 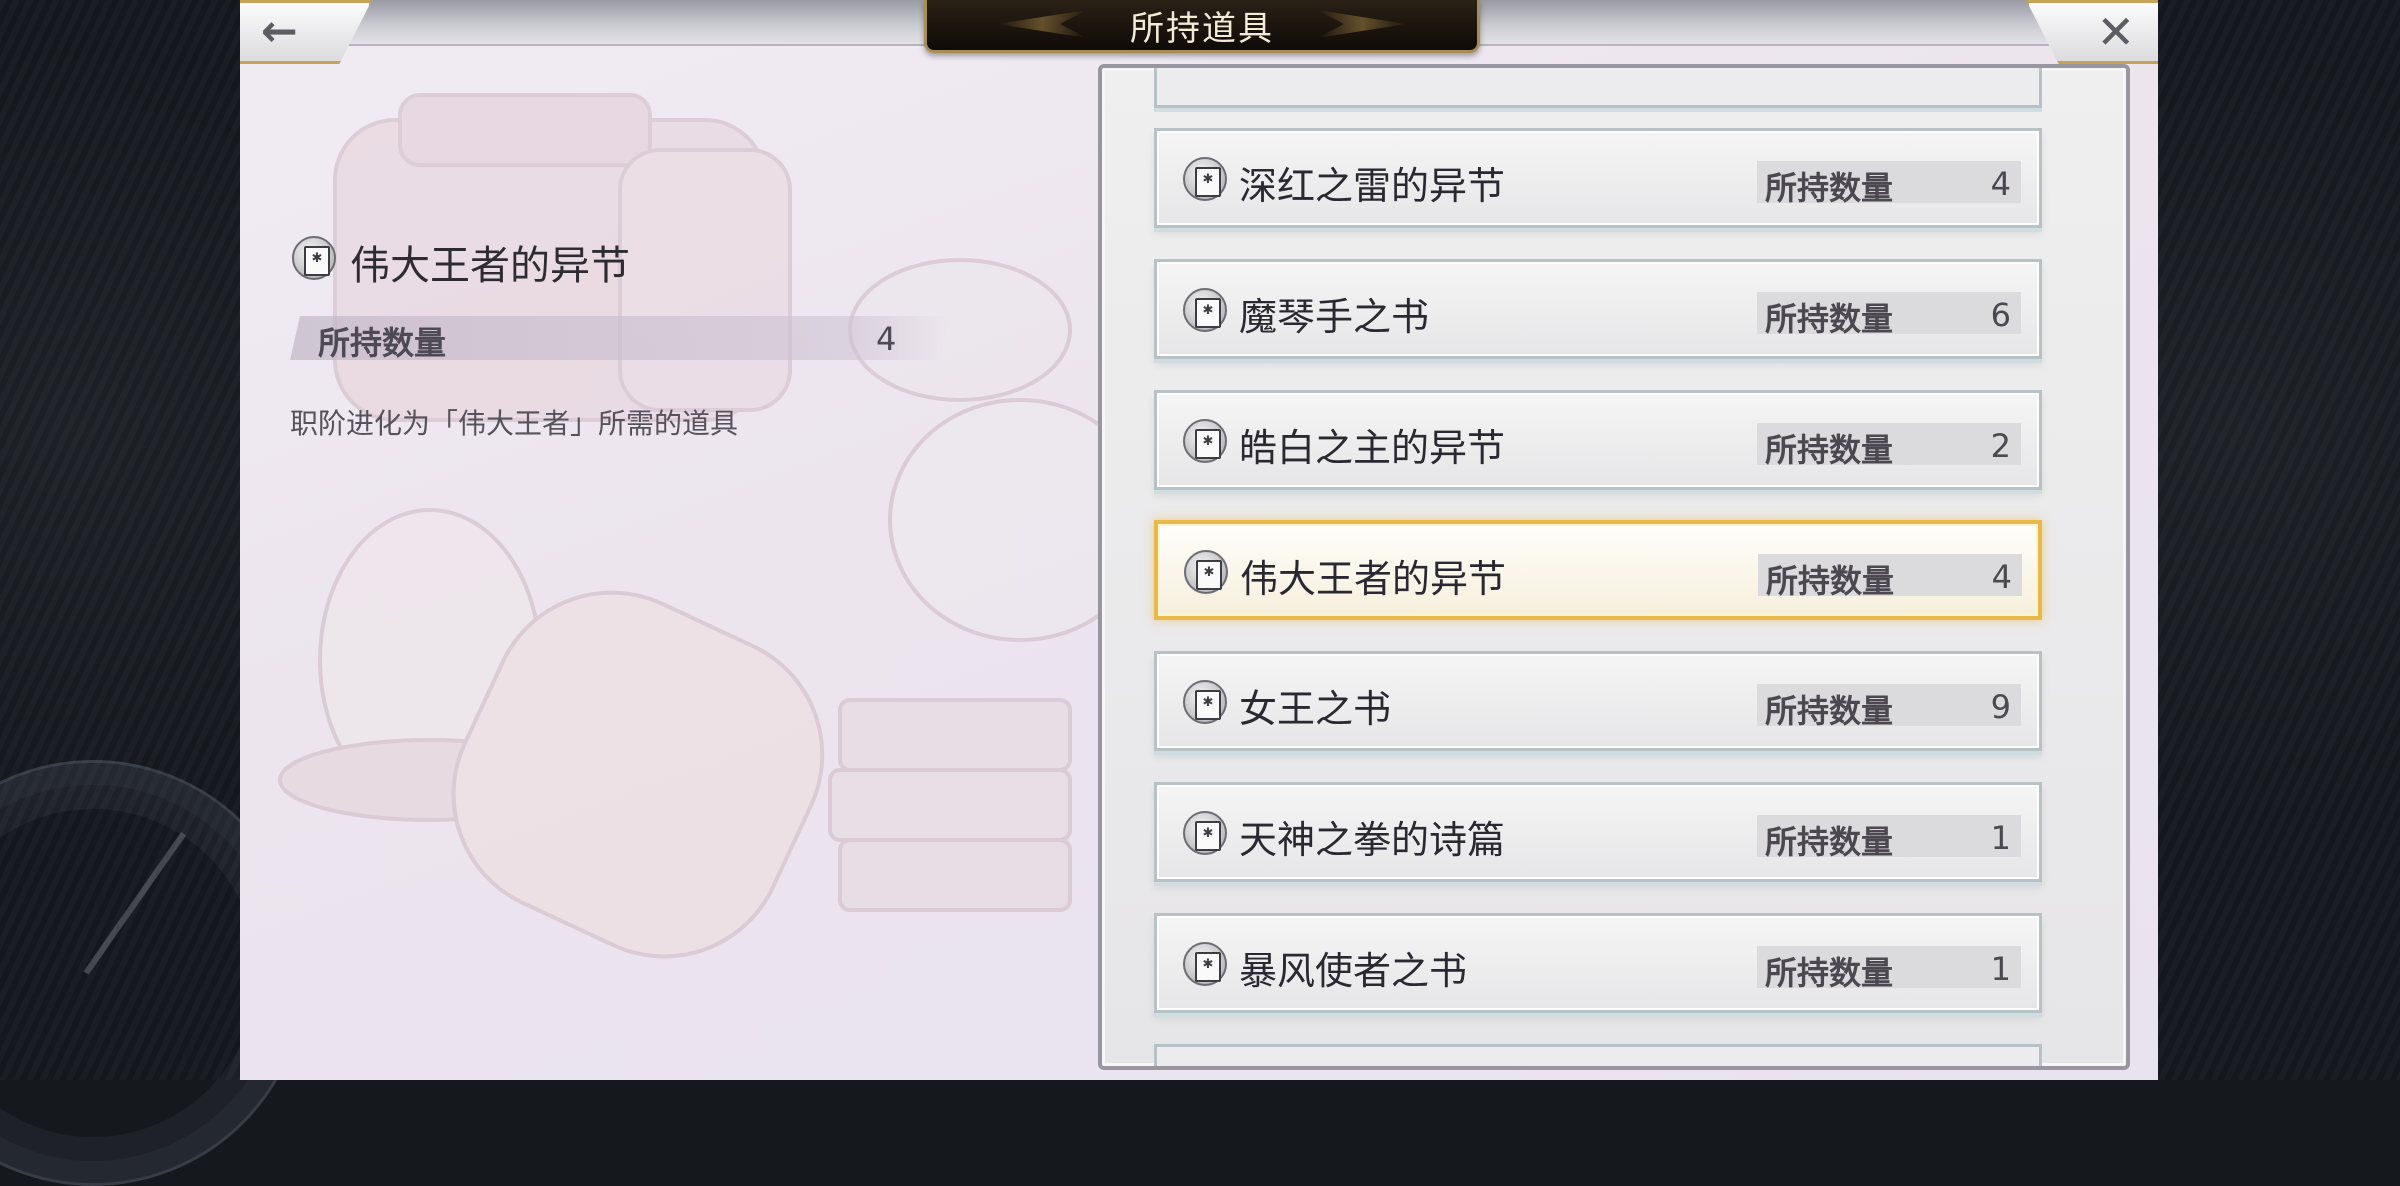 What do you see at coordinates (1373, 579) in the screenshot?
I see `item-name: 伟大王者的异节` at bounding box center [1373, 579].